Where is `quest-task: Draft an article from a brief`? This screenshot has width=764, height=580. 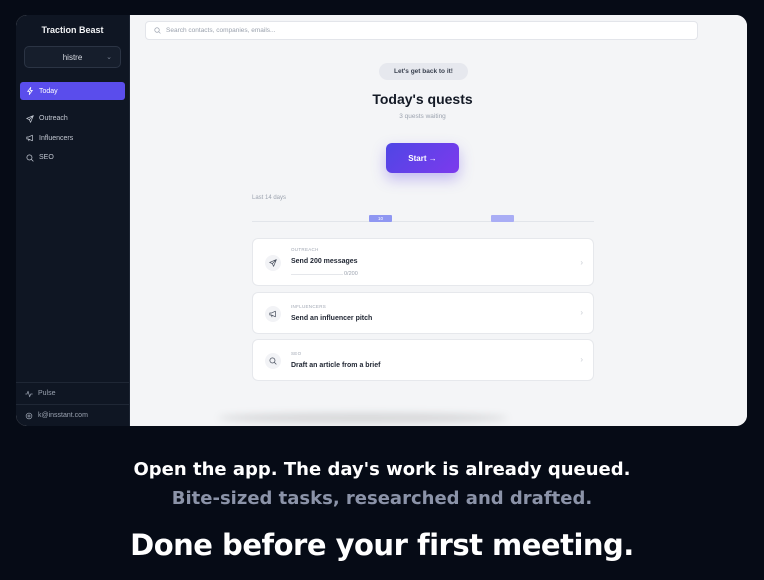 quest-task: Draft an article from a brief is located at coordinates (336, 365).